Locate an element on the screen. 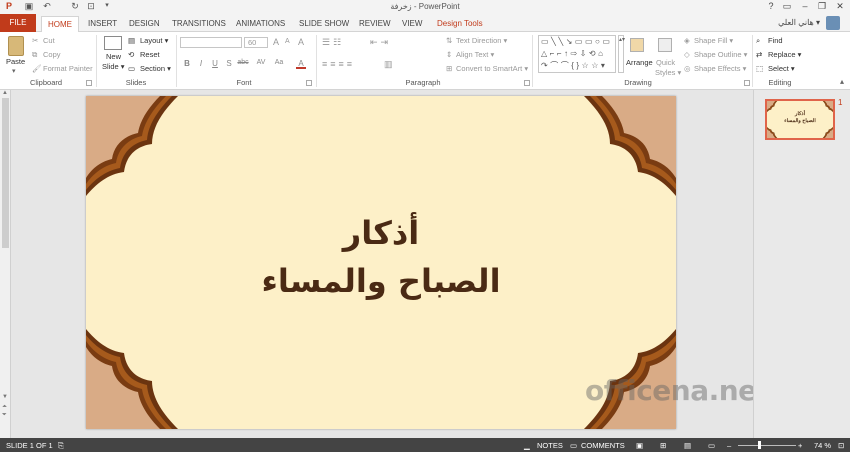  drawing-launcher-icon is located at coordinates (747, 83).